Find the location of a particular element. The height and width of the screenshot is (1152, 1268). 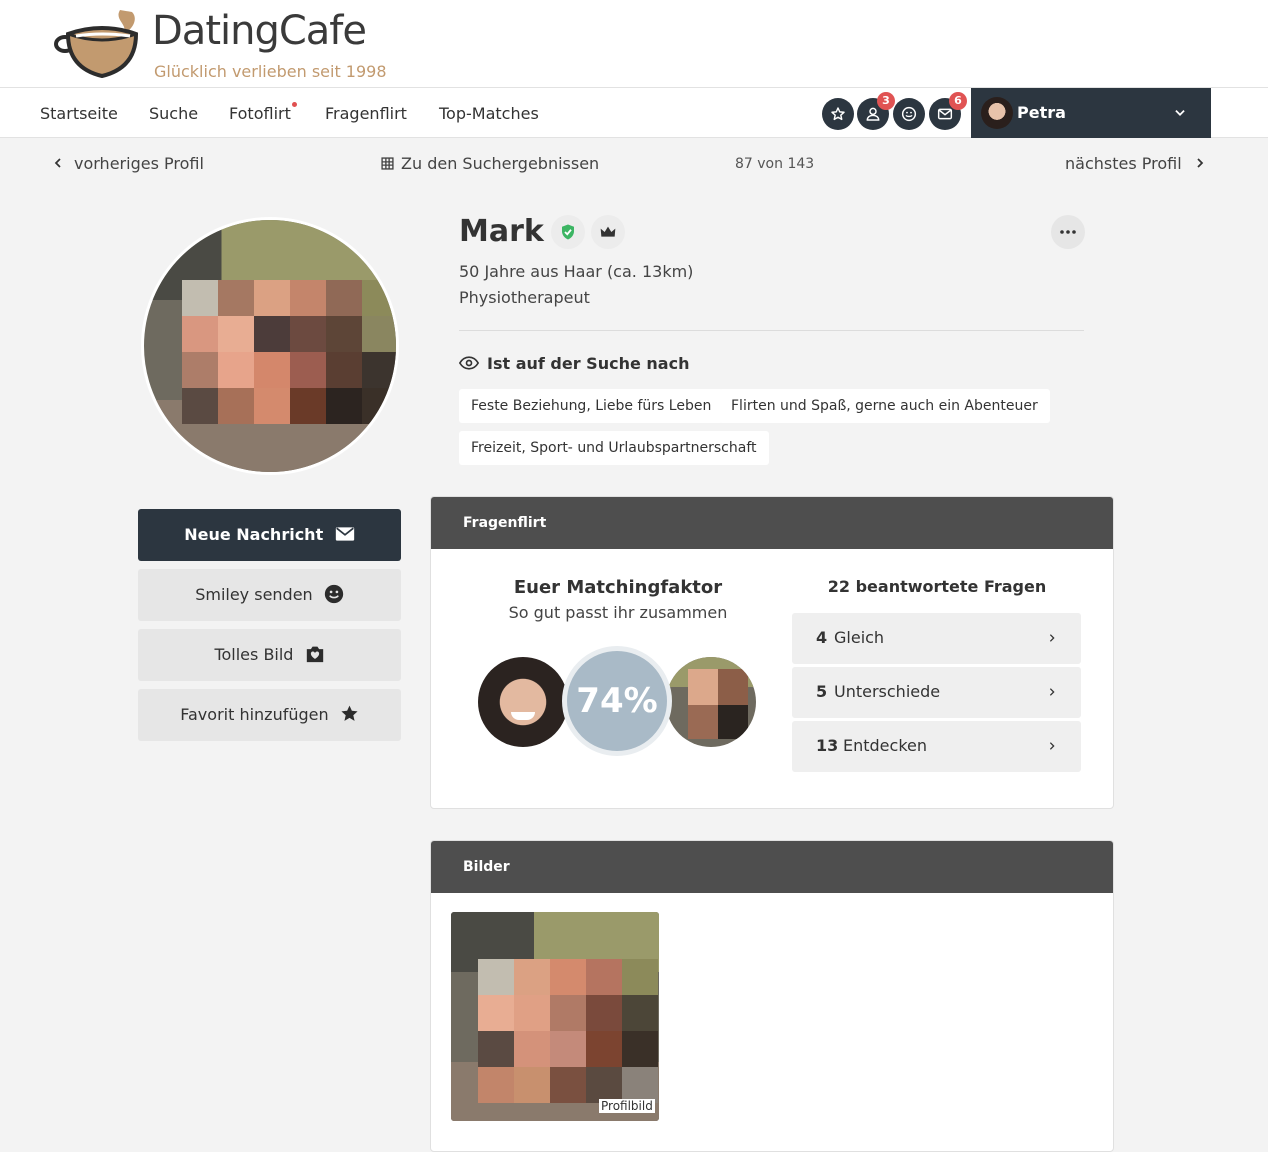

new-message-button: Neue Nachricht is located at coordinates (269, 535).